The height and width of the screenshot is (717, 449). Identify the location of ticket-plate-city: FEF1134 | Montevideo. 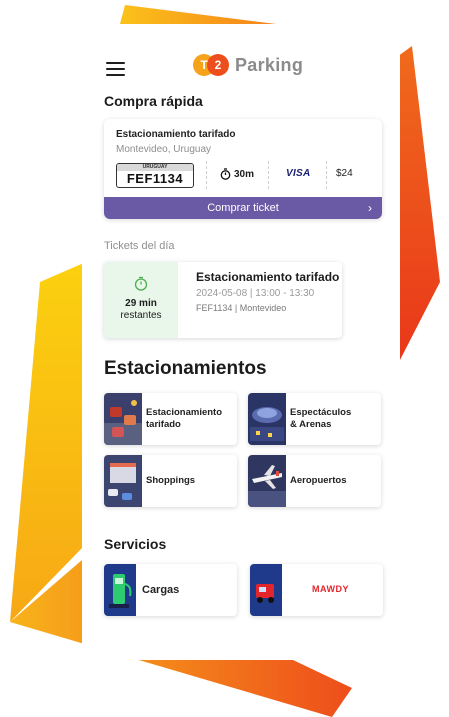
(241, 308).